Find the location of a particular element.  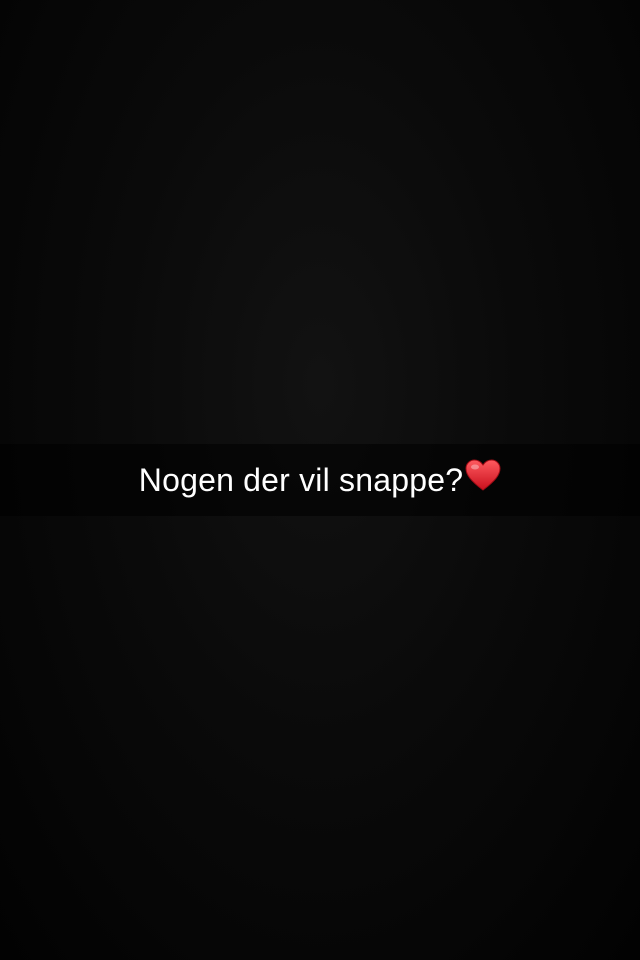

heart-icon is located at coordinates (483, 476).